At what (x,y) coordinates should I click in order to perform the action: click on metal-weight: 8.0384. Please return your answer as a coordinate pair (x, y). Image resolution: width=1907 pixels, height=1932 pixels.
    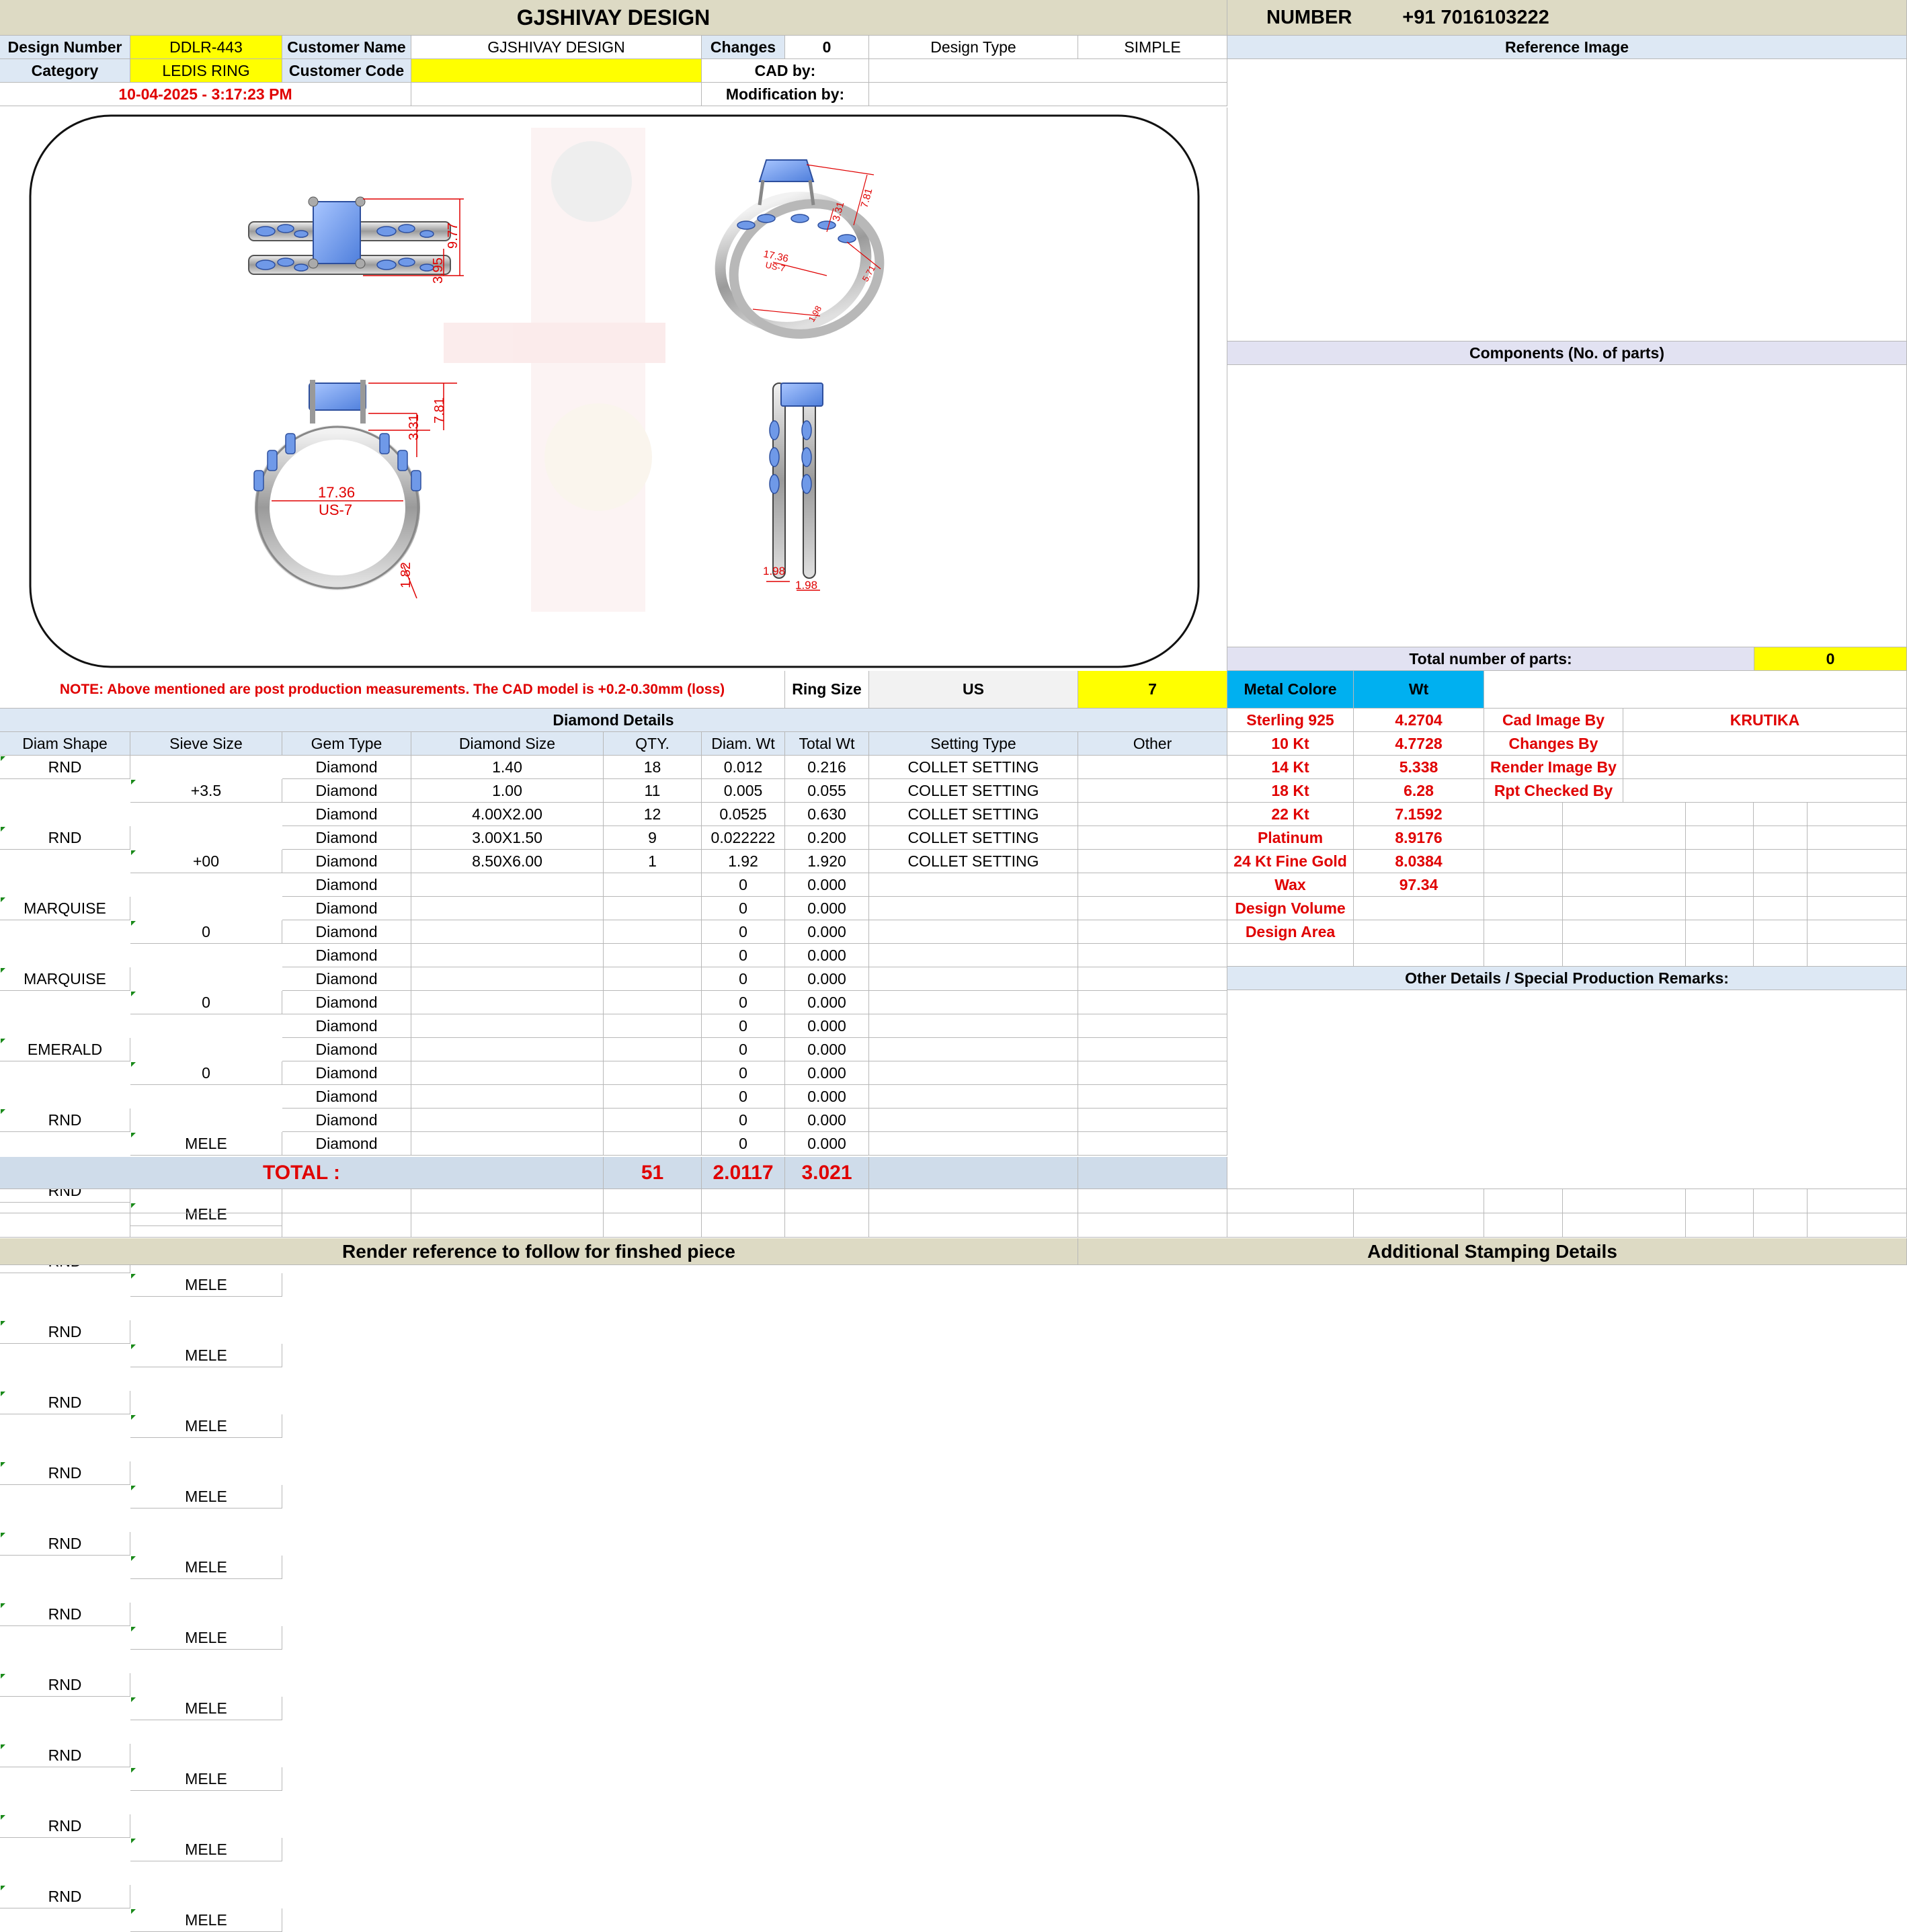
    Looking at the image, I should click on (1419, 861).